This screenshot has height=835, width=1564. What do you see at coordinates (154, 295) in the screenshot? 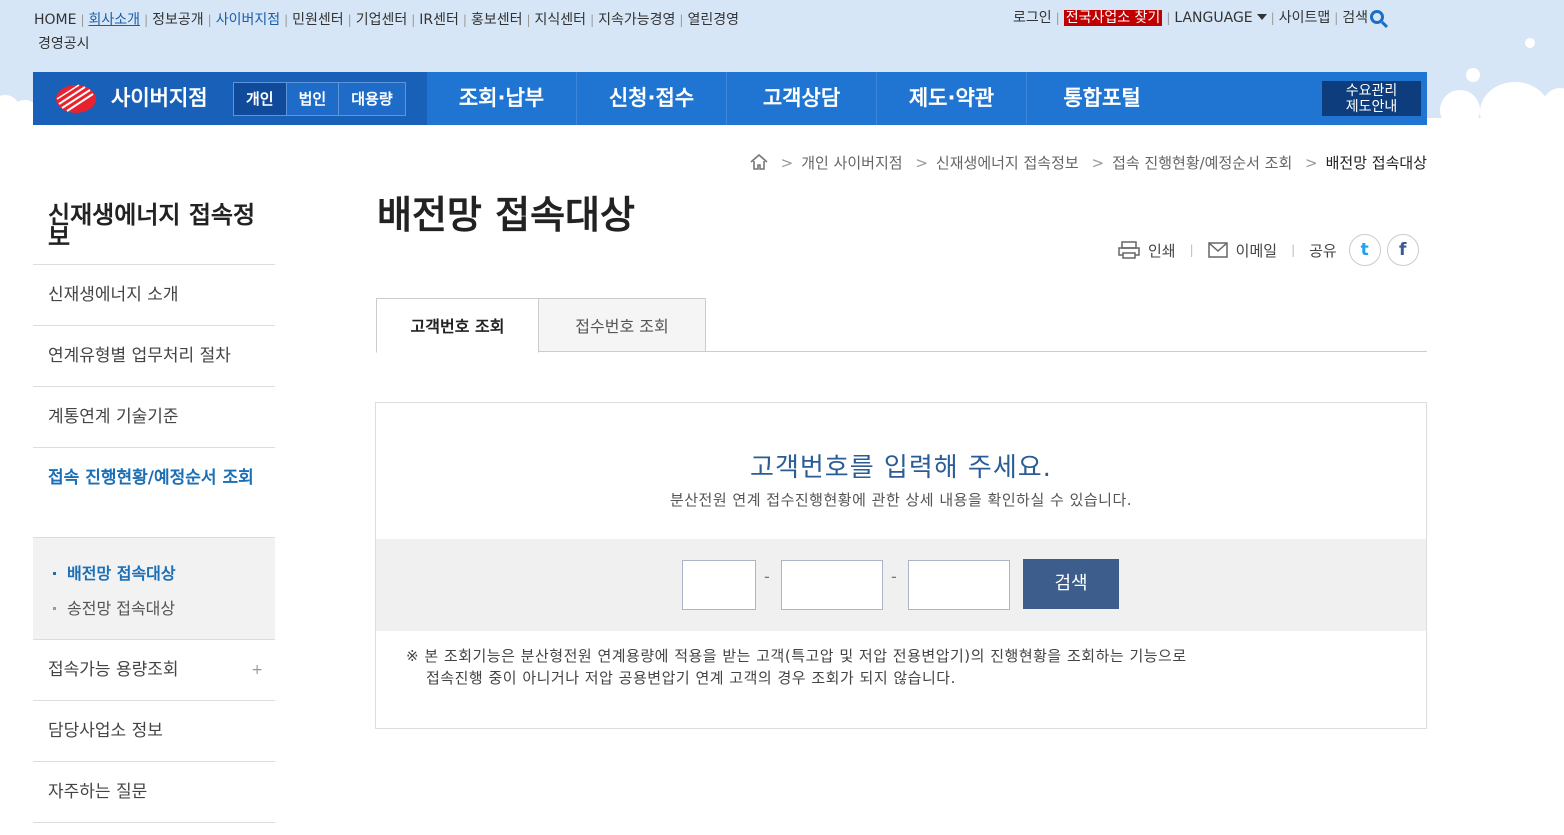
I see `side-nav-item: 신재생에너지 소개` at bounding box center [154, 295].